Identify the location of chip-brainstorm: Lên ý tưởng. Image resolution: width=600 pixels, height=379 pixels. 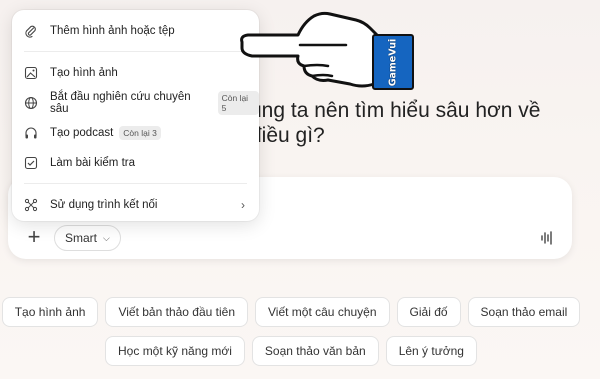
(431, 351).